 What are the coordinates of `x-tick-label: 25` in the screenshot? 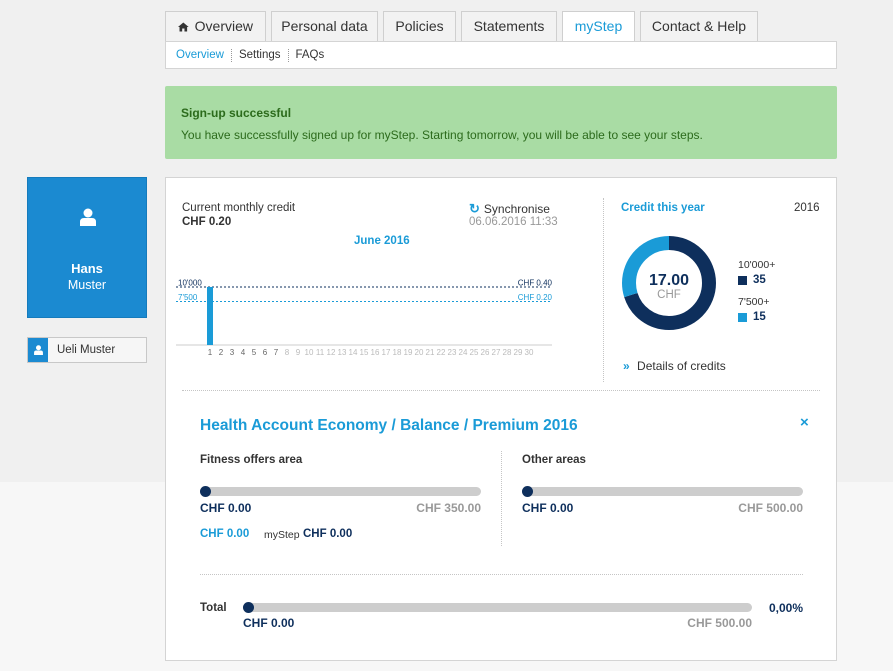 It's located at (474, 352).